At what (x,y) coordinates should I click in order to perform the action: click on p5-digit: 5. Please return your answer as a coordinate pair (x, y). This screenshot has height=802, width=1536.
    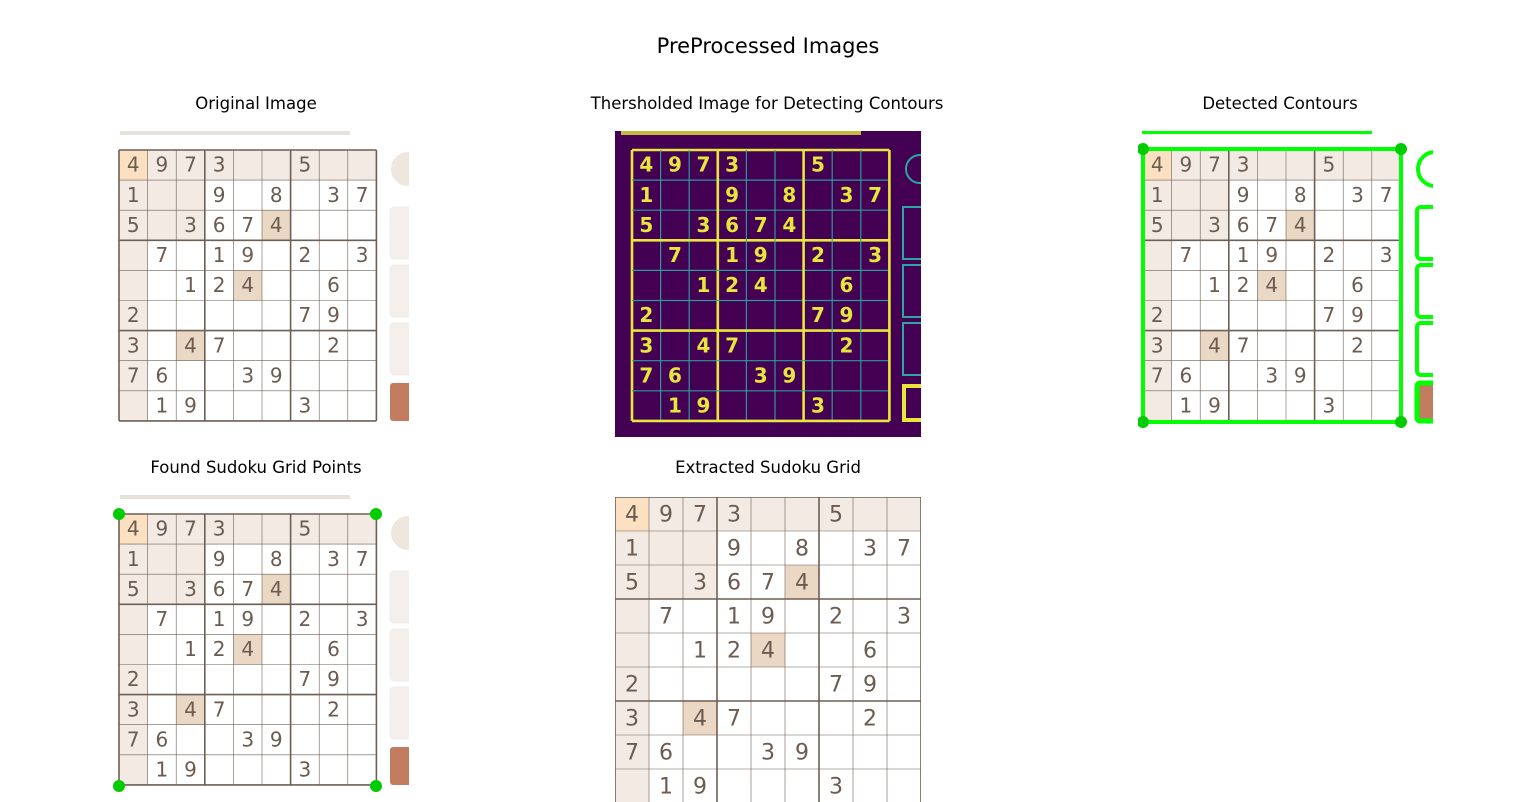
    Looking at the image, I should click on (836, 514).